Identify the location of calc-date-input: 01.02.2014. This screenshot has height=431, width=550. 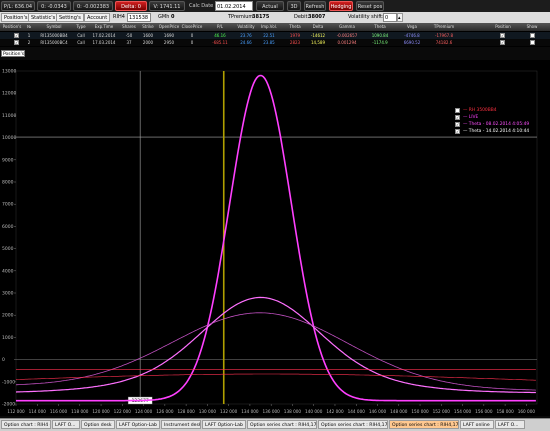
(234, 6).